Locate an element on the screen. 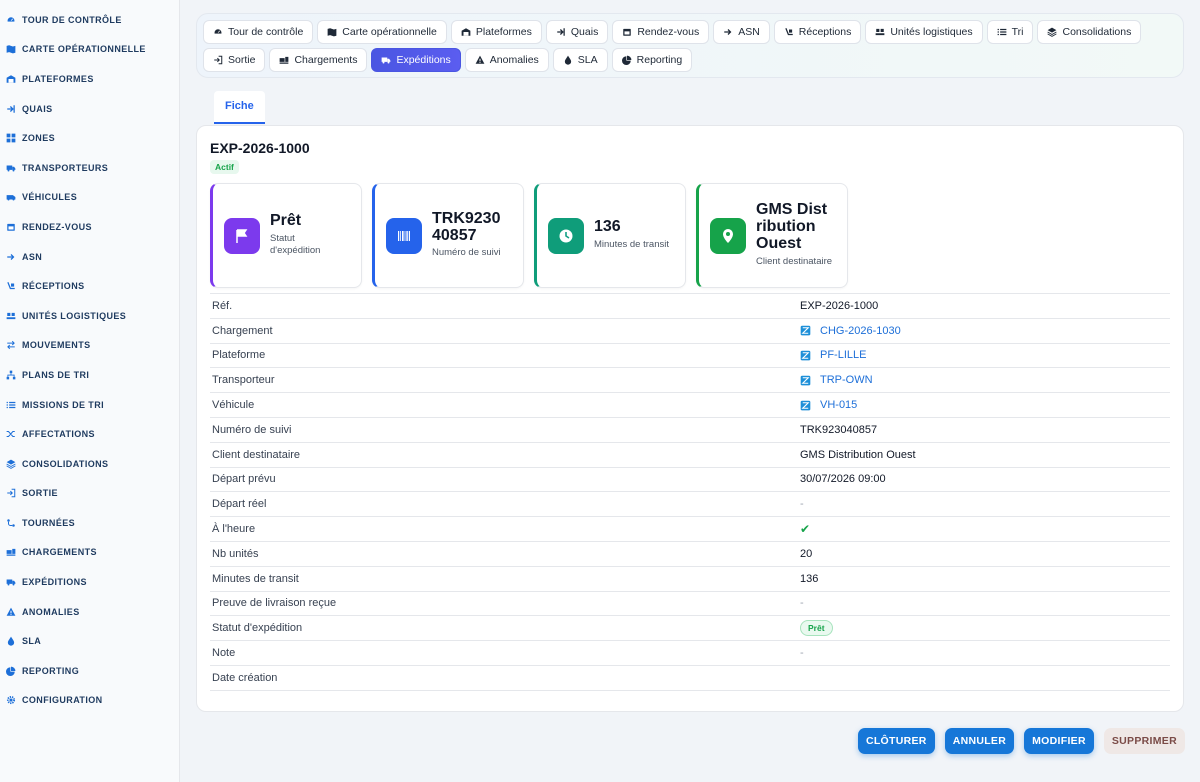  page-title: EXP-2026-1000 is located at coordinates (260, 148).